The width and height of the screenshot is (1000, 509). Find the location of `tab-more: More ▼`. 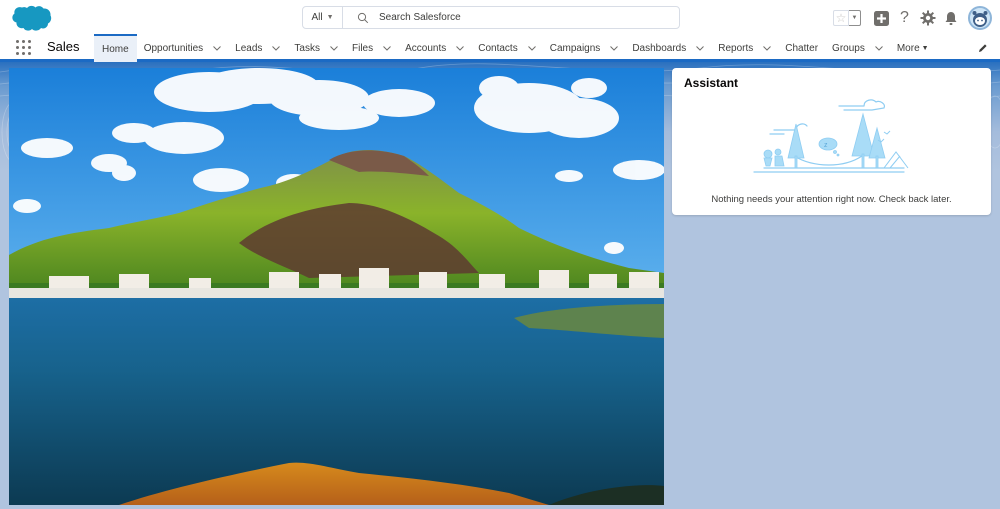

tab-more: More ▼ is located at coordinates (913, 48).